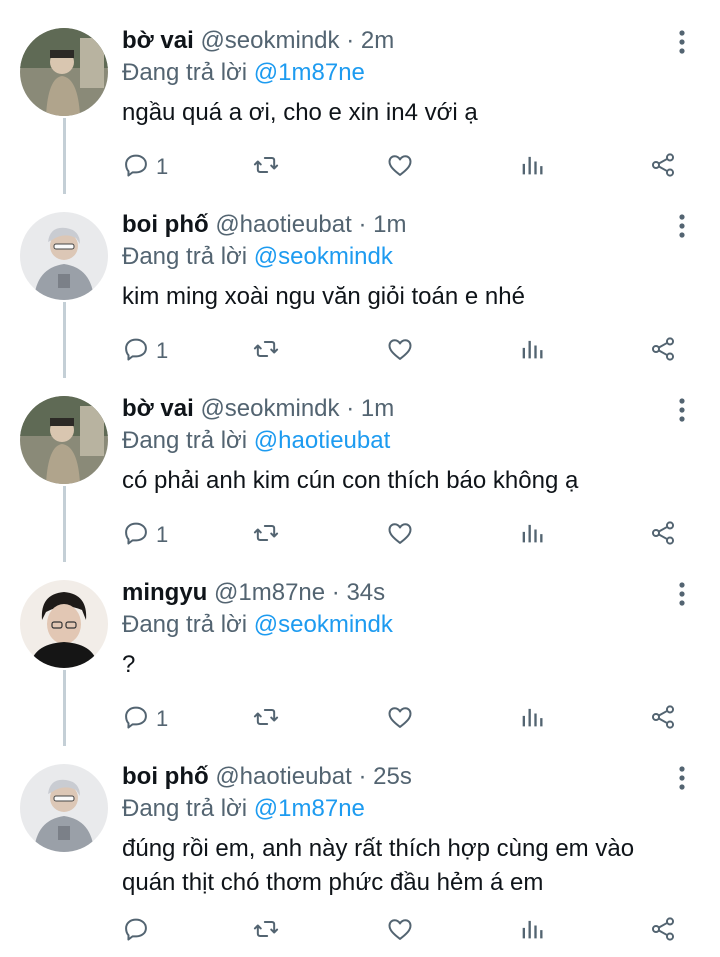  Describe the element at coordinates (164, 592) in the screenshot. I see `display-name: mingyu` at that location.